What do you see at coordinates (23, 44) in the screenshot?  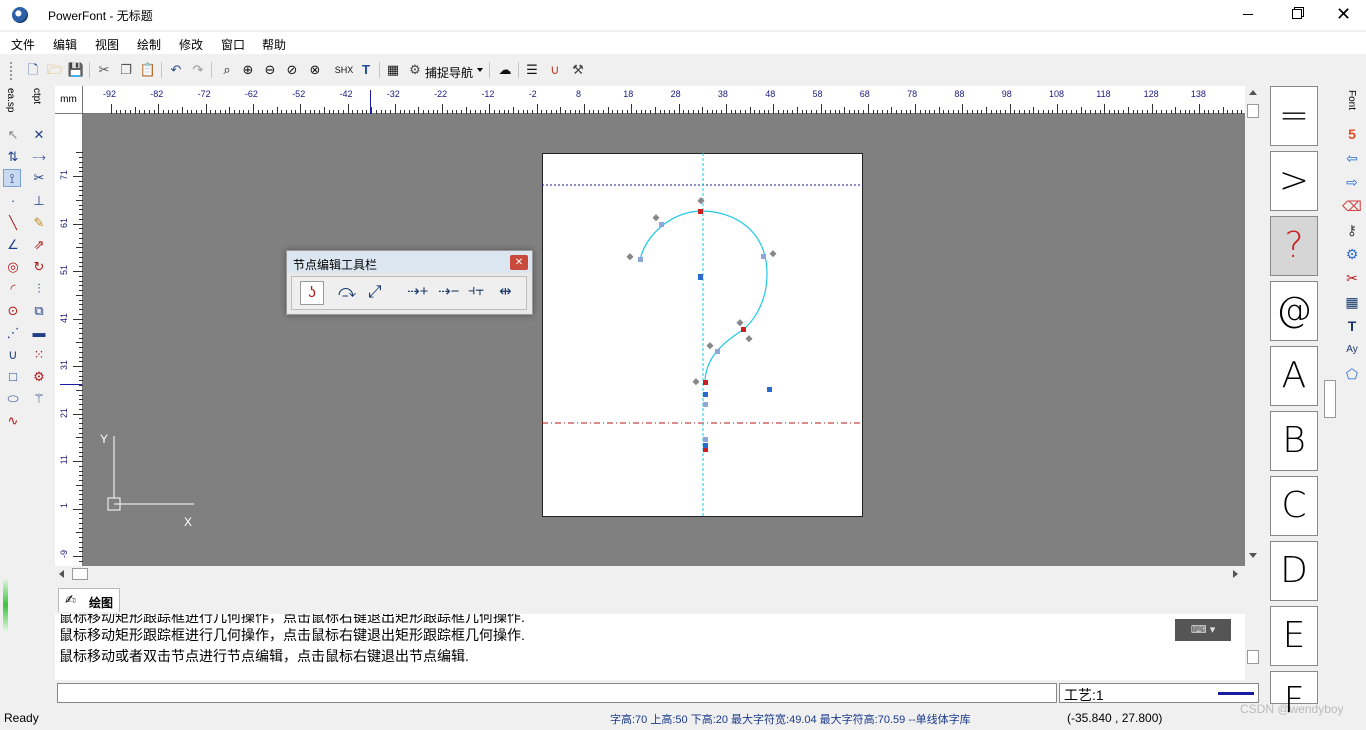 I see `menu-file: 文件` at bounding box center [23, 44].